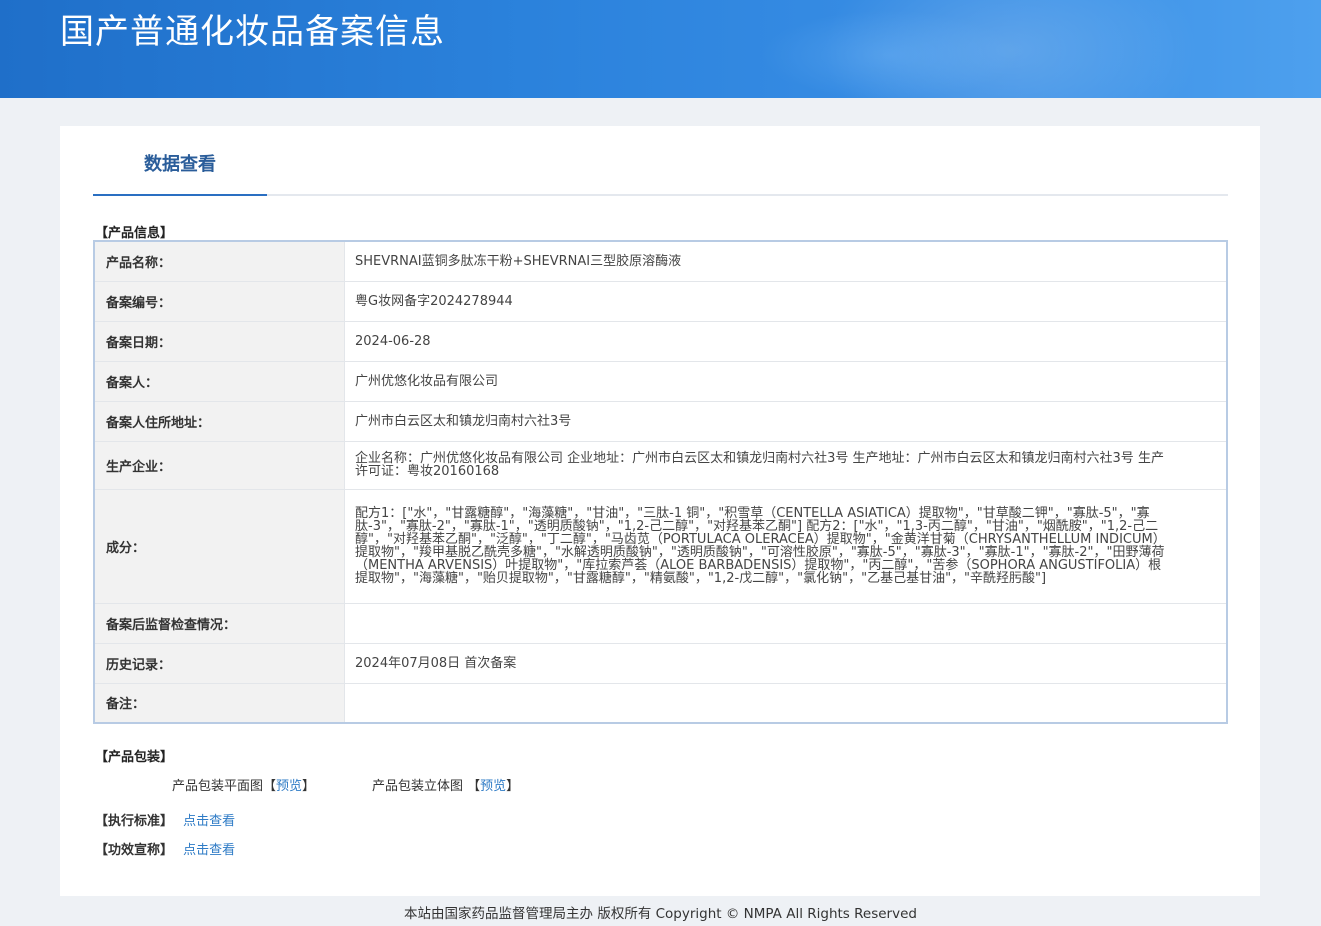 The height and width of the screenshot is (926, 1321). What do you see at coordinates (209, 821) in the screenshot?
I see `standard-view-link: 点击查看` at bounding box center [209, 821].